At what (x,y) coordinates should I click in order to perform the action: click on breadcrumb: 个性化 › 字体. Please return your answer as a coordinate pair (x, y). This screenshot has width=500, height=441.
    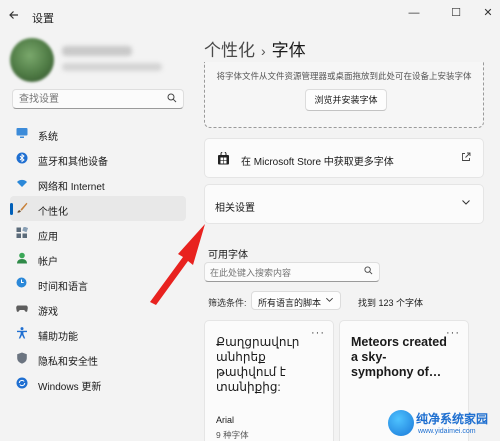
    Looking at the image, I should click on (255, 48).